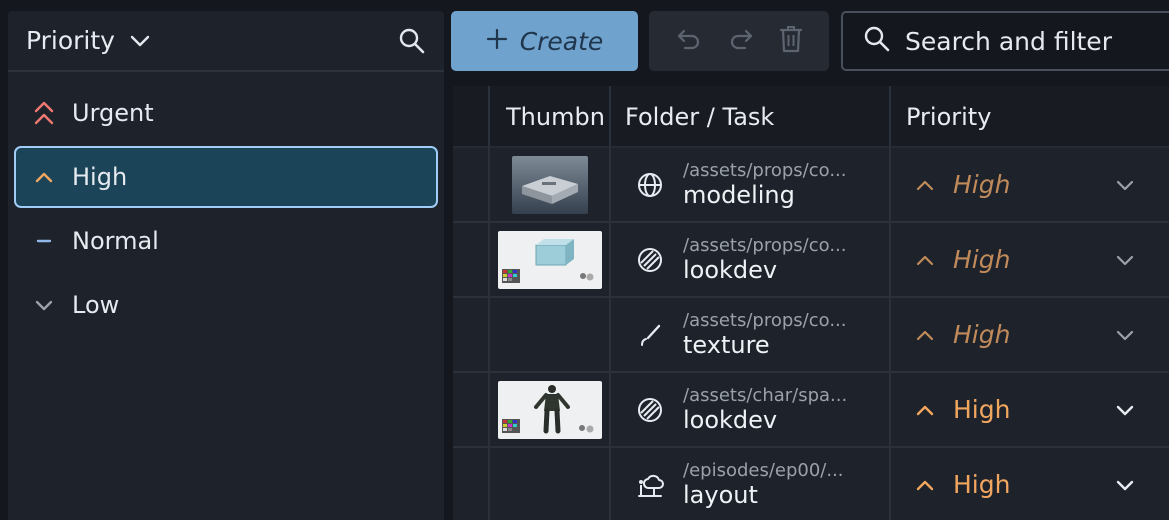 Image resolution: width=1169 pixels, height=520 pixels. What do you see at coordinates (791, 41) in the screenshot?
I see `trash-icon` at bounding box center [791, 41].